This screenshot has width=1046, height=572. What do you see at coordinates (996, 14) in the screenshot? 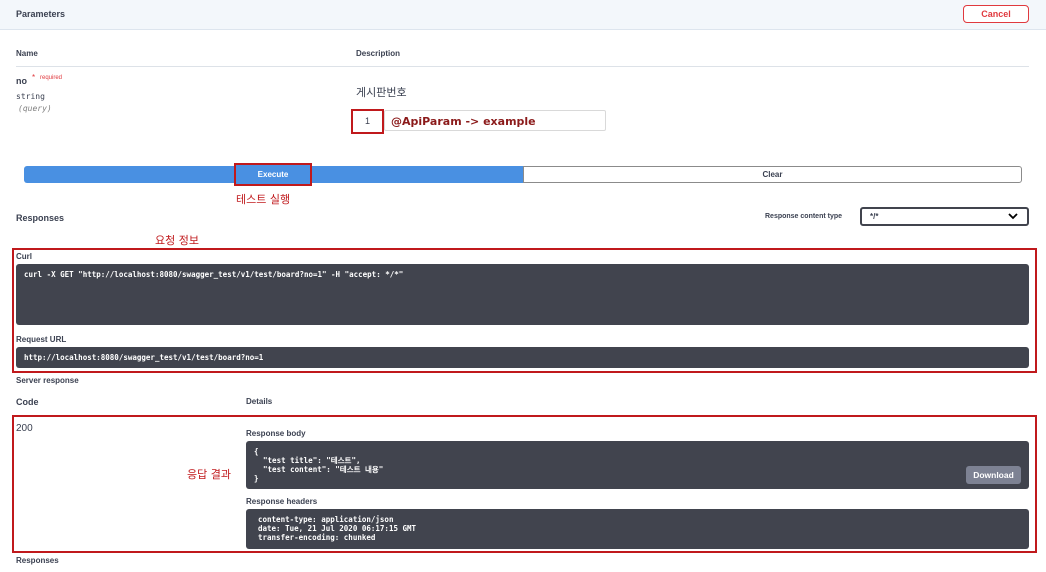
I see `cancel-button: Cancel` at bounding box center [996, 14].